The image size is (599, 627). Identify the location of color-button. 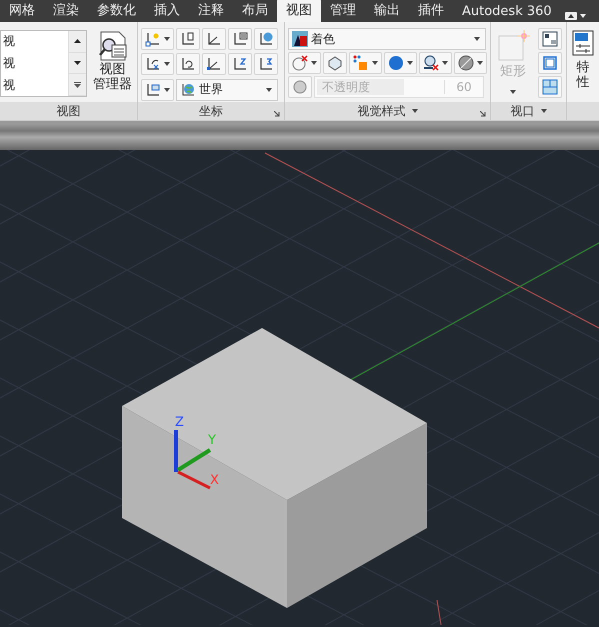
(400, 63).